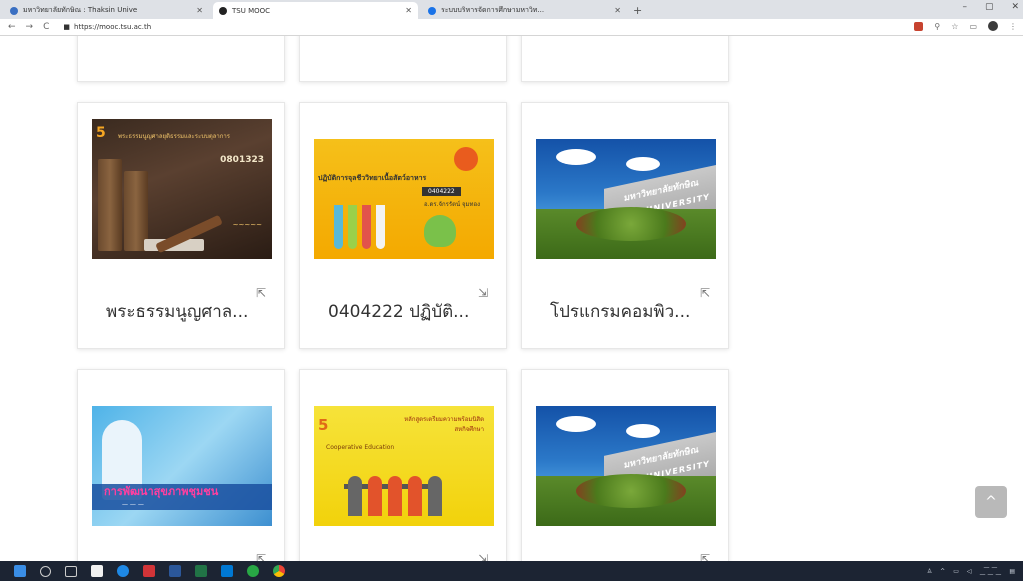  What do you see at coordinates (67, 27) in the screenshot?
I see `secure-lock-icon: ■` at bounding box center [67, 27].